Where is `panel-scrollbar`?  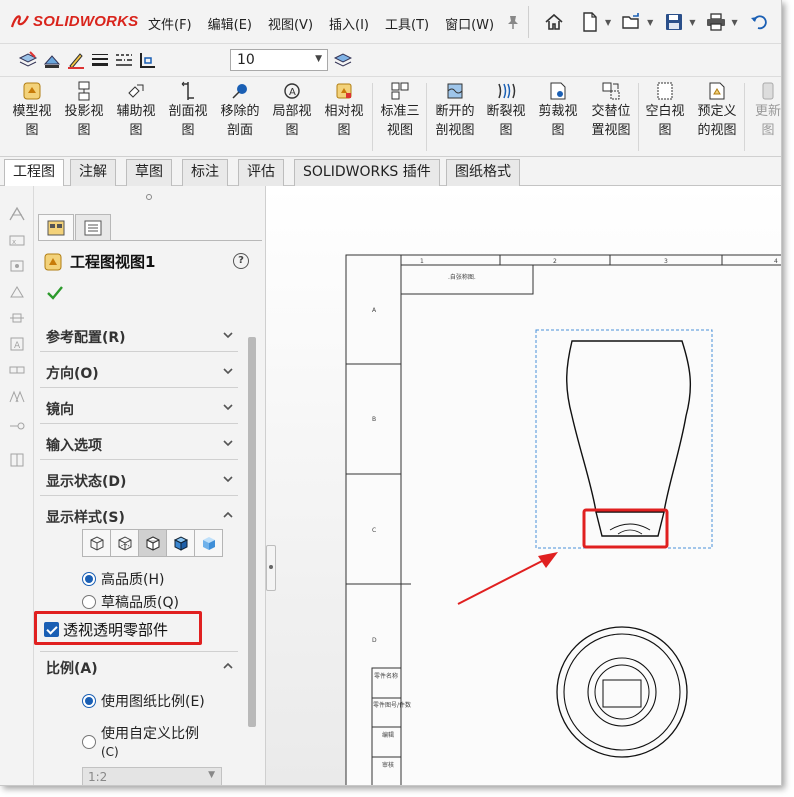 panel-scrollbar is located at coordinates (252, 532).